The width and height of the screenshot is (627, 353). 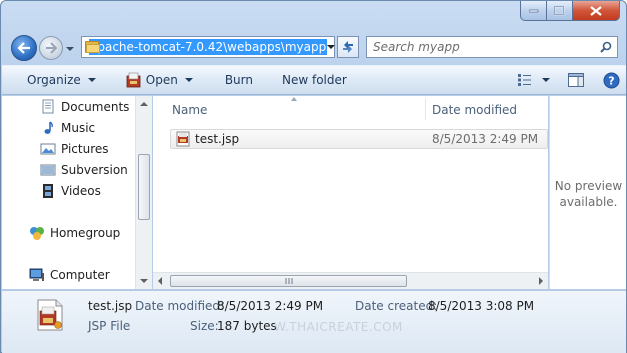 I want to click on view-list-icon, so click(x=524, y=80).